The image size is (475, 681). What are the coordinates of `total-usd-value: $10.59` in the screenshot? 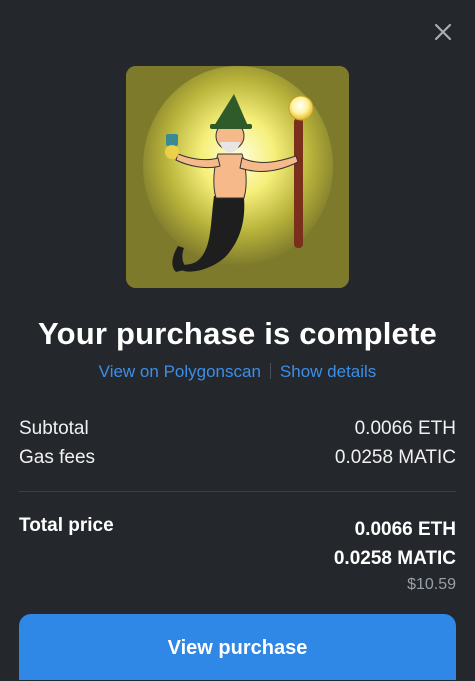 It's located at (431, 584).